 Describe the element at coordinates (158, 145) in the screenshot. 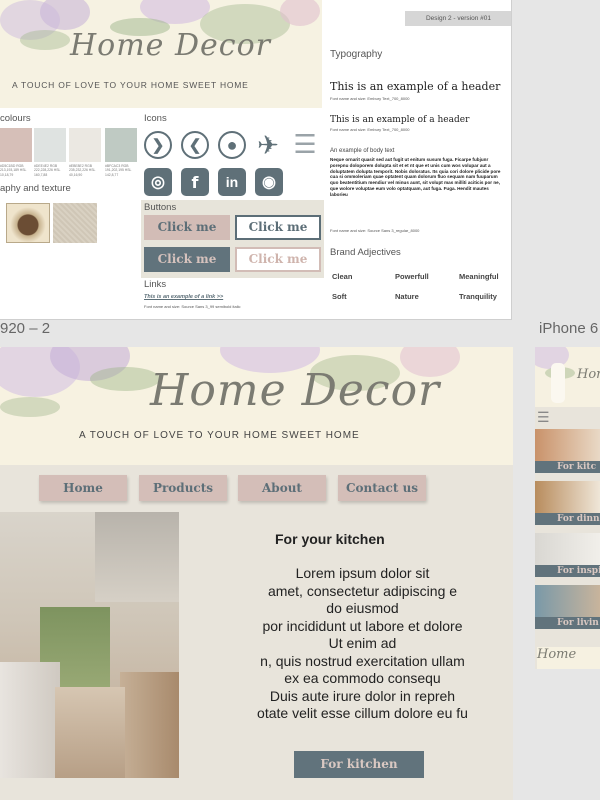

I see `chevron-right-icon: ❯` at that location.